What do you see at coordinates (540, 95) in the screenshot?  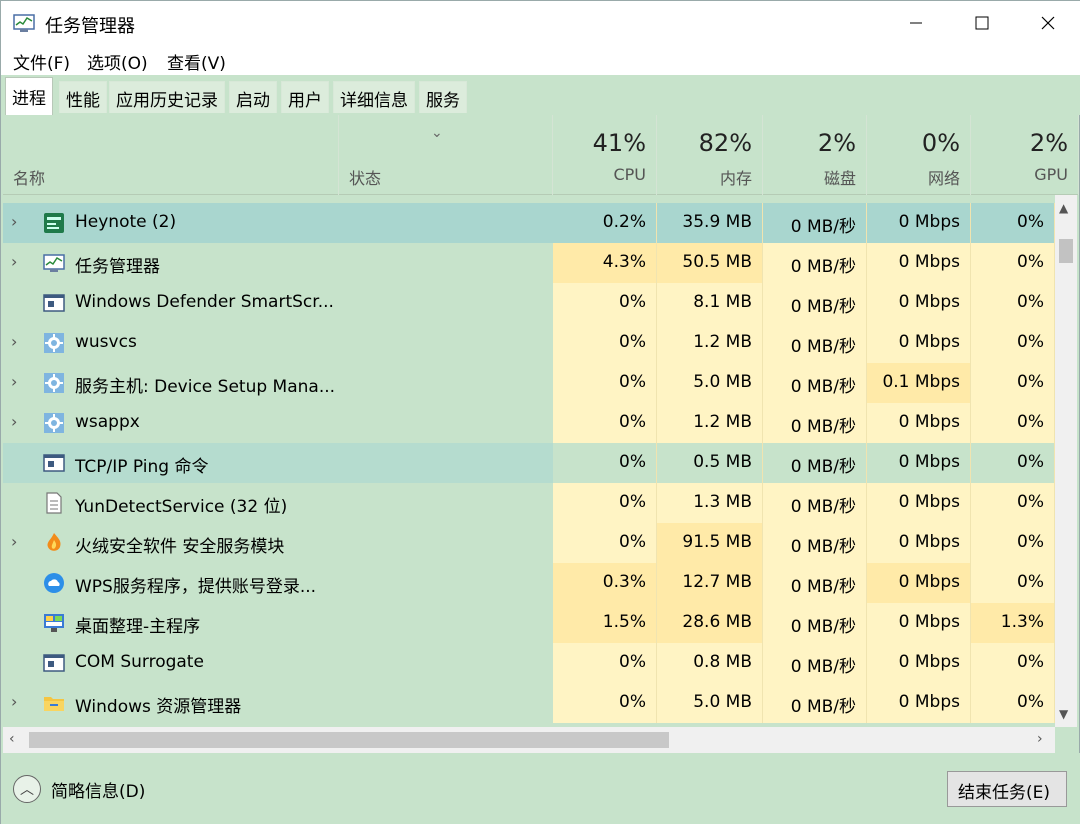 I see `tab-bar: 进程 性能 应用历史记录 启动 用户 详细信息 服务` at bounding box center [540, 95].